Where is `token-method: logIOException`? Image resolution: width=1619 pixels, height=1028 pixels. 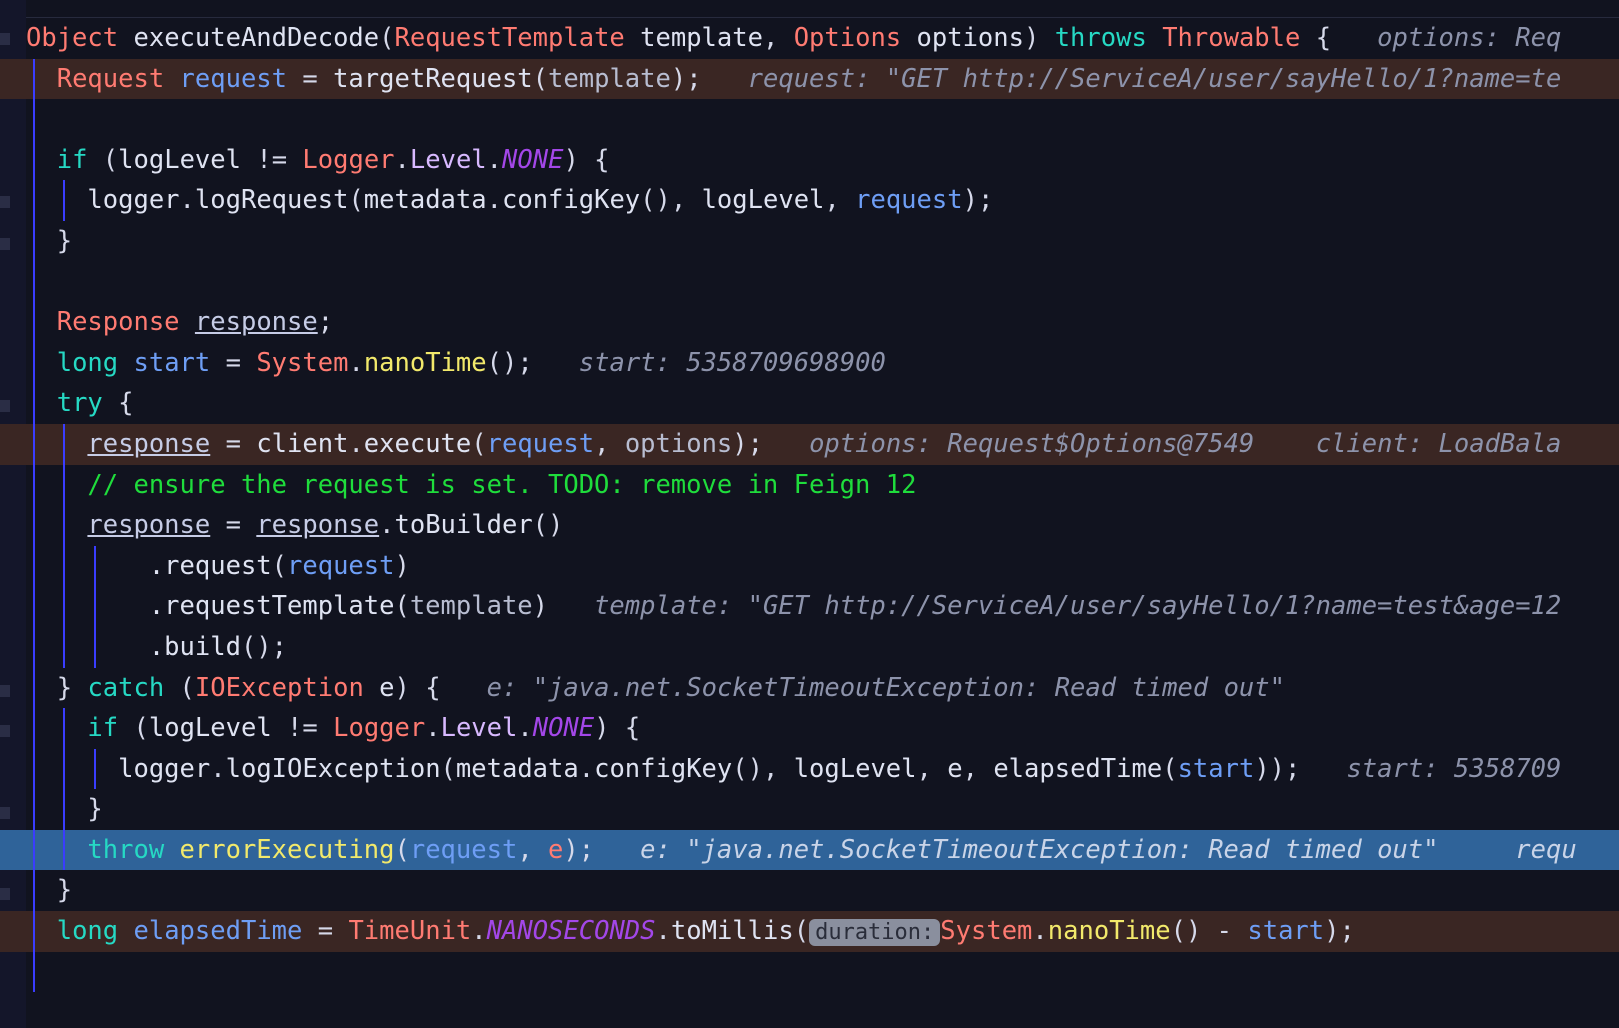
token-method: logIOException is located at coordinates (333, 768).